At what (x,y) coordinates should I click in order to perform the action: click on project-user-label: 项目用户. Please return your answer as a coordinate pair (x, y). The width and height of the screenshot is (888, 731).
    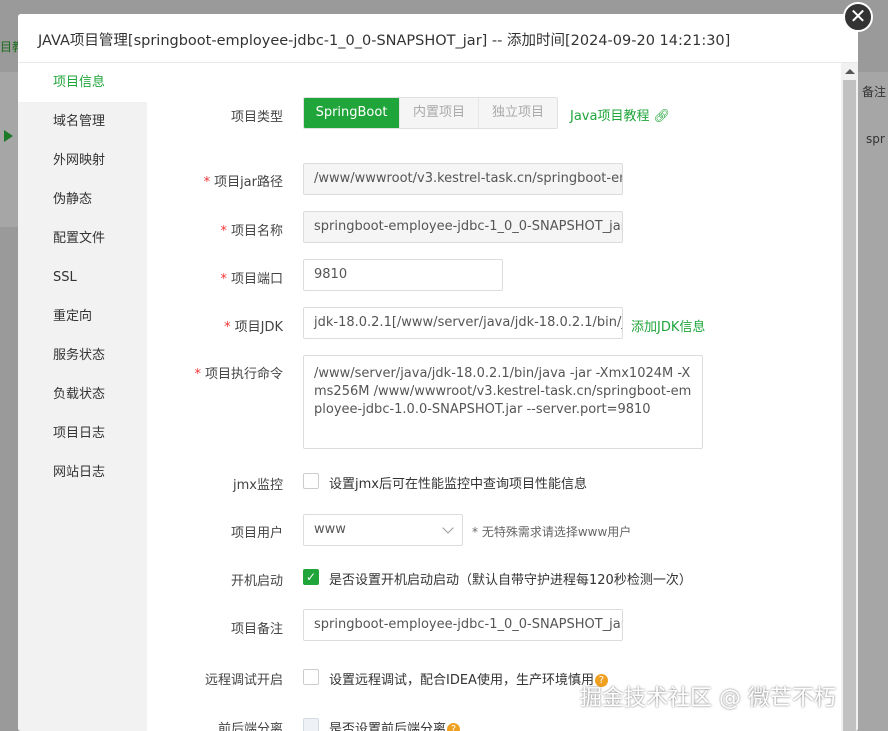
    Looking at the image, I should click on (256, 533).